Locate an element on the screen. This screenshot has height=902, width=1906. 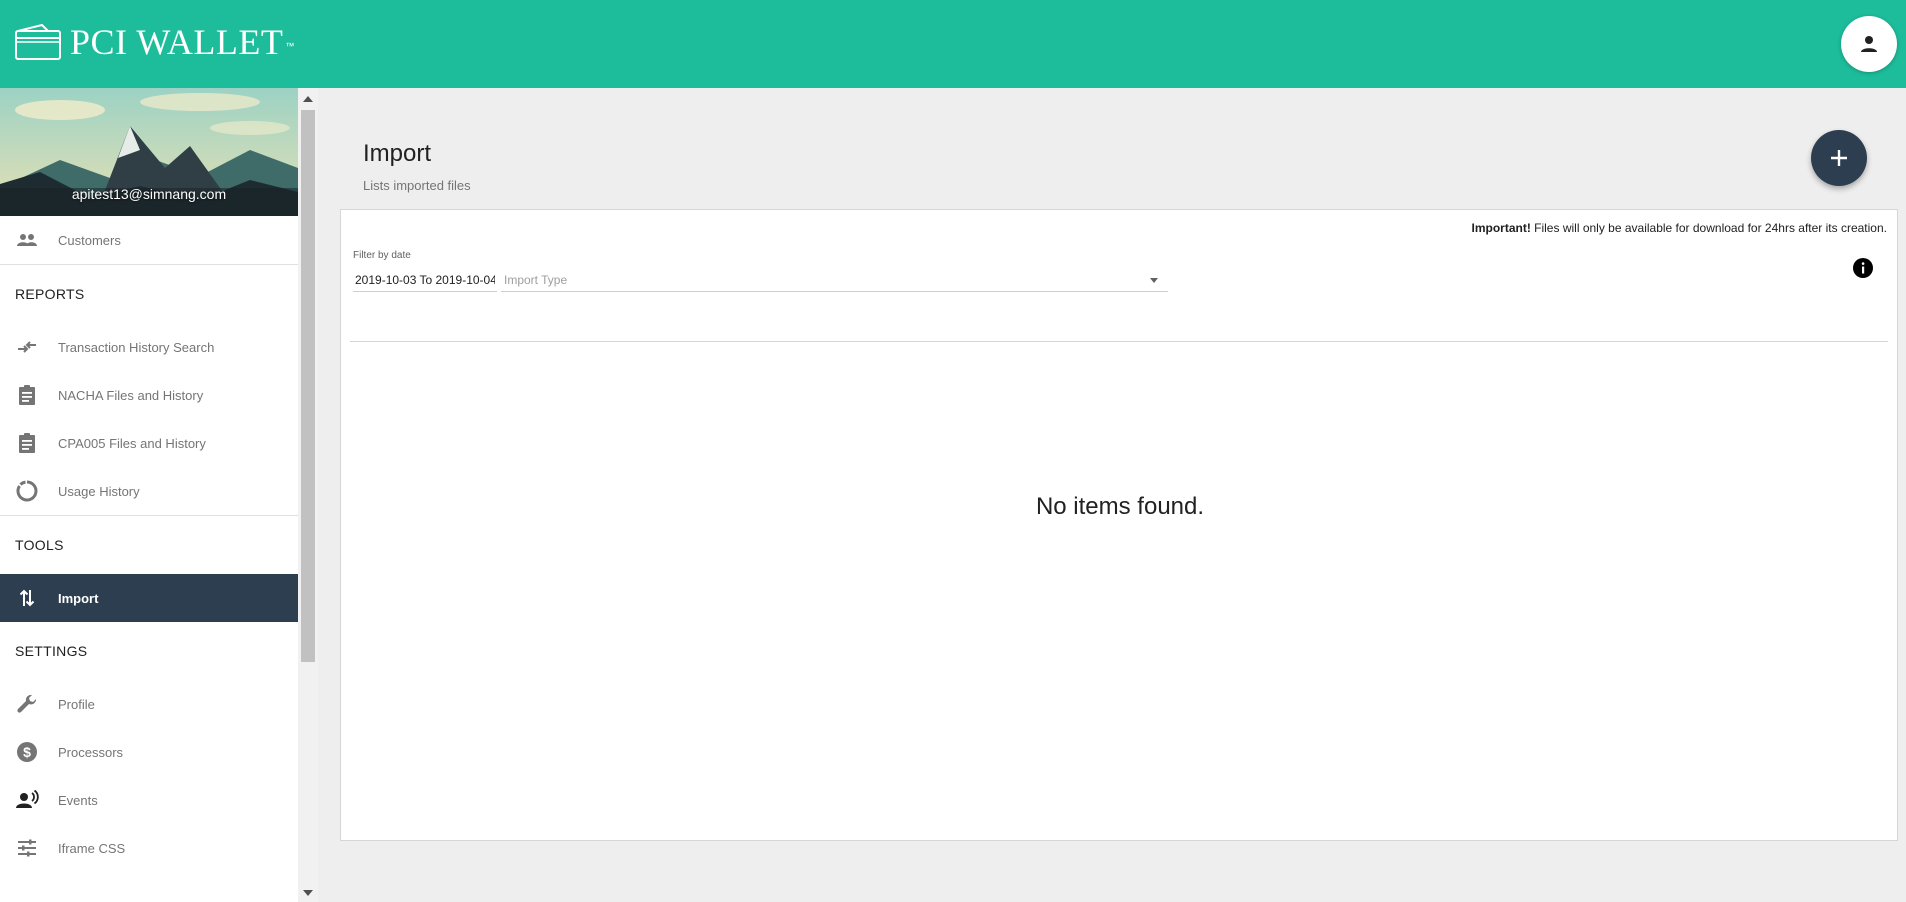
sidebar-item-usage-history: Usage History is located at coordinates (149, 491).